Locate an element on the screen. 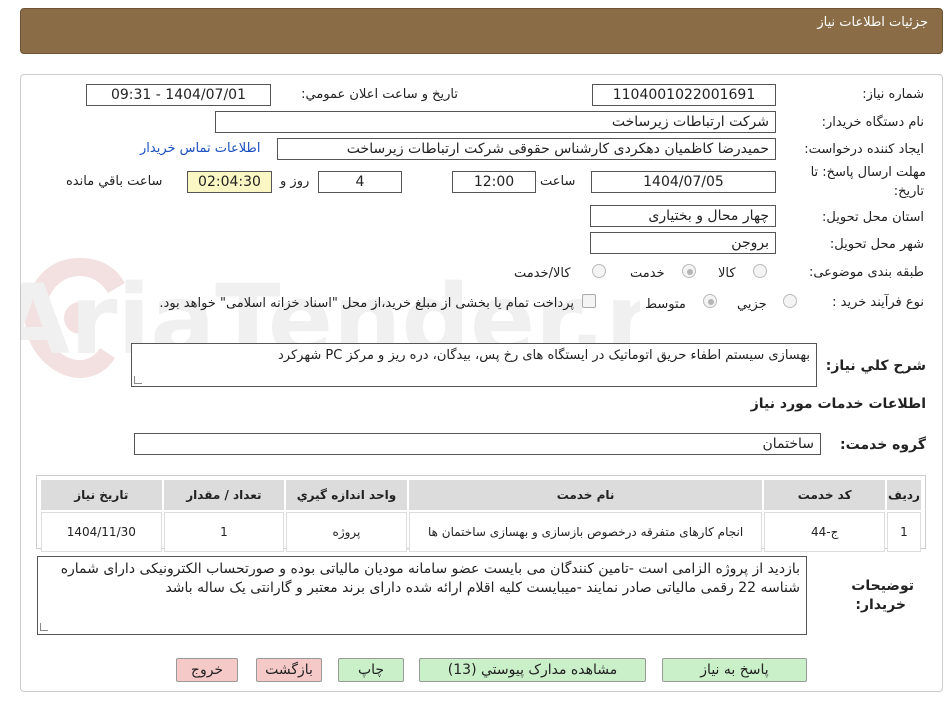 This screenshot has width=944, height=703. cell-qty: 1 is located at coordinates (224, 532).